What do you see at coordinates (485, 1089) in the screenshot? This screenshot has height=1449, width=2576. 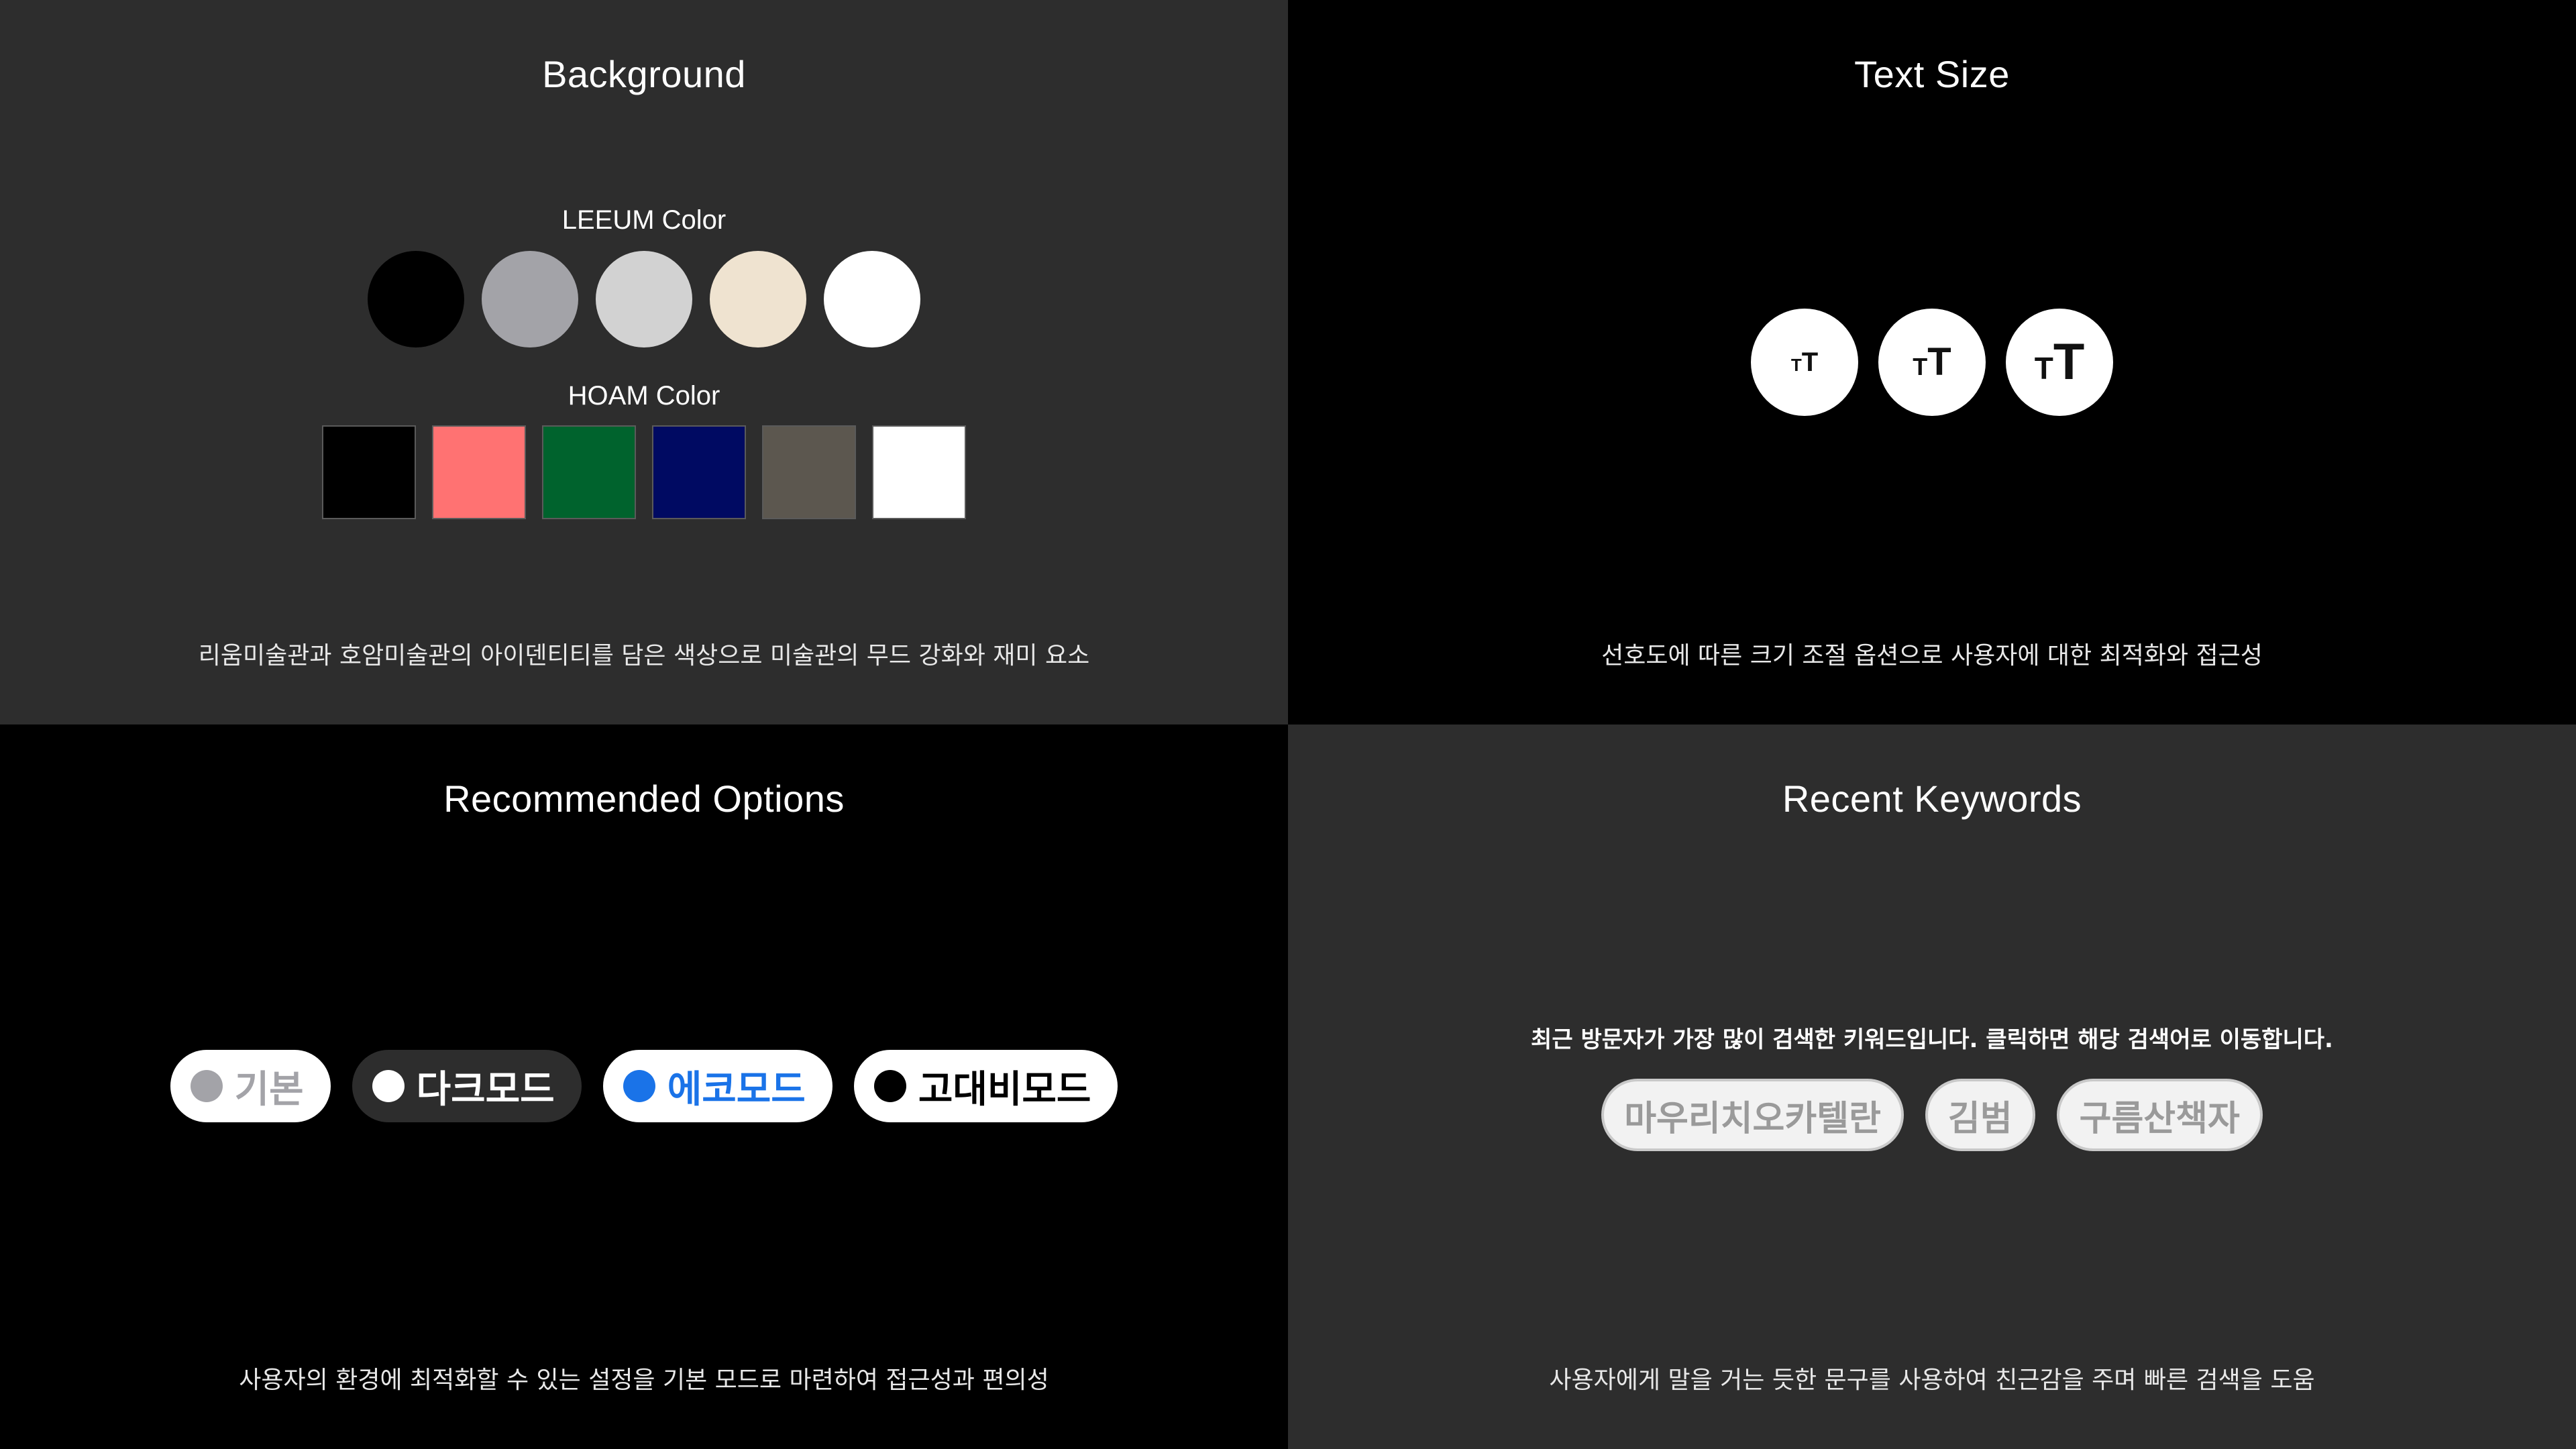 I see `mode-option-label: 다크모드` at bounding box center [485, 1089].